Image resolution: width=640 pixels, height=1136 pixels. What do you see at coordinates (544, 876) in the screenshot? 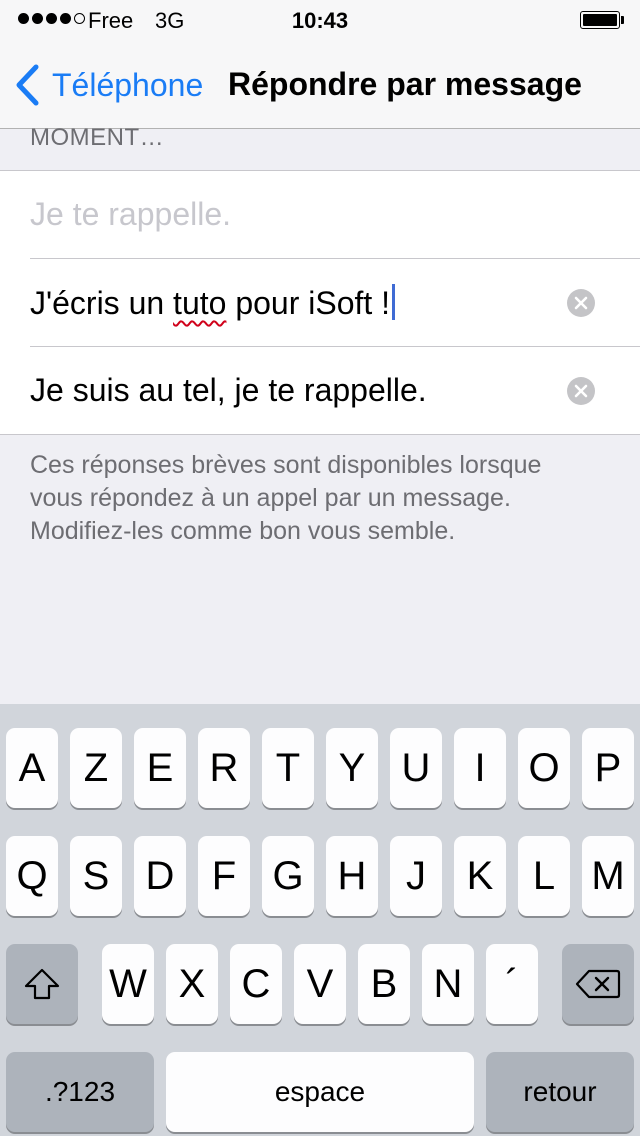
I see `key-l: L` at bounding box center [544, 876].